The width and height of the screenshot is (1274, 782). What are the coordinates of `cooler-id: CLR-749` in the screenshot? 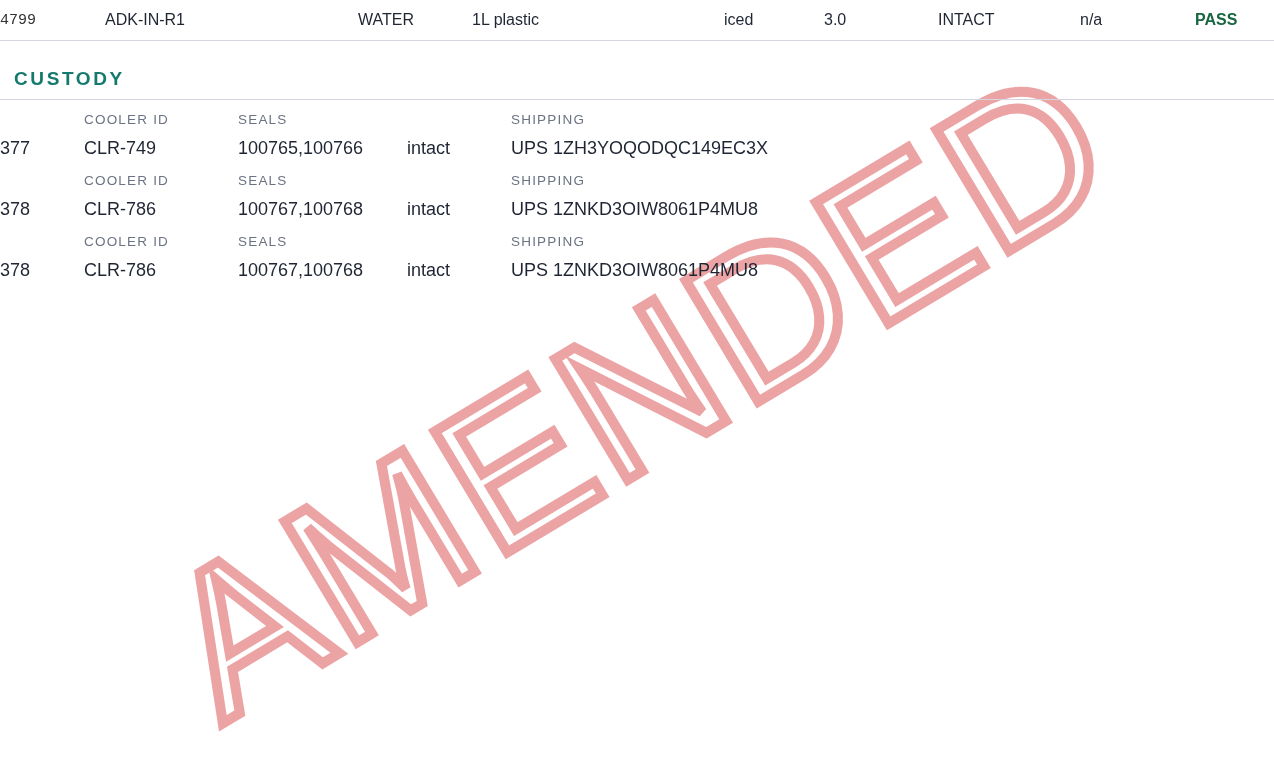 It's located at (121, 148).